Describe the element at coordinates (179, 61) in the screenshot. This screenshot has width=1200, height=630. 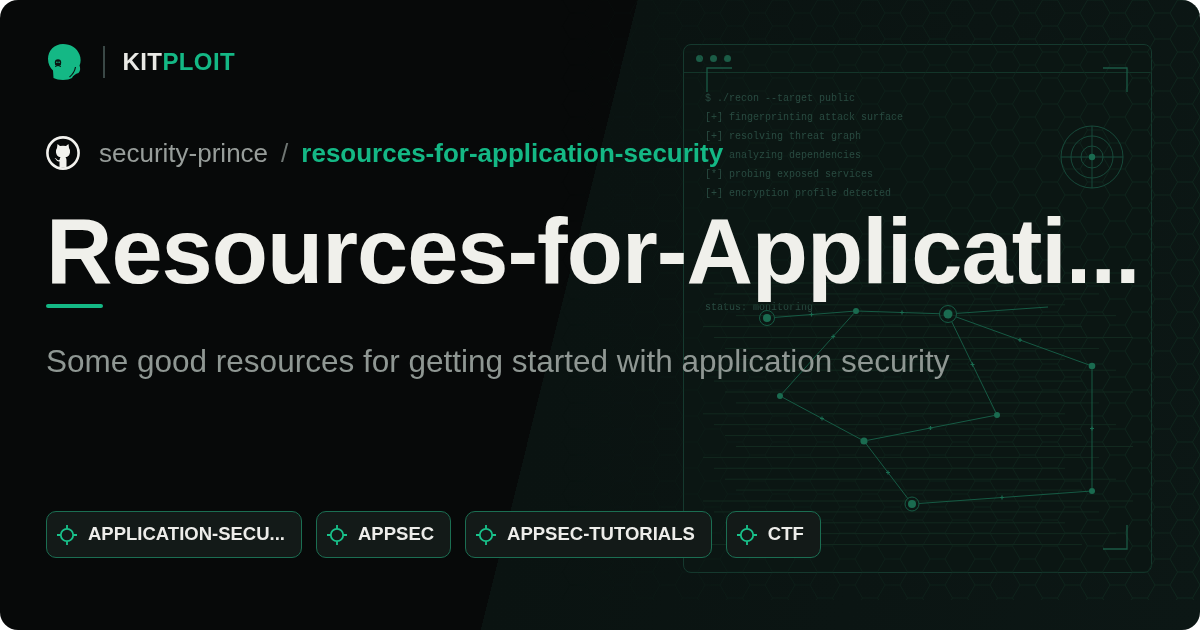
I see `brand-name: KITPLOIT` at that location.